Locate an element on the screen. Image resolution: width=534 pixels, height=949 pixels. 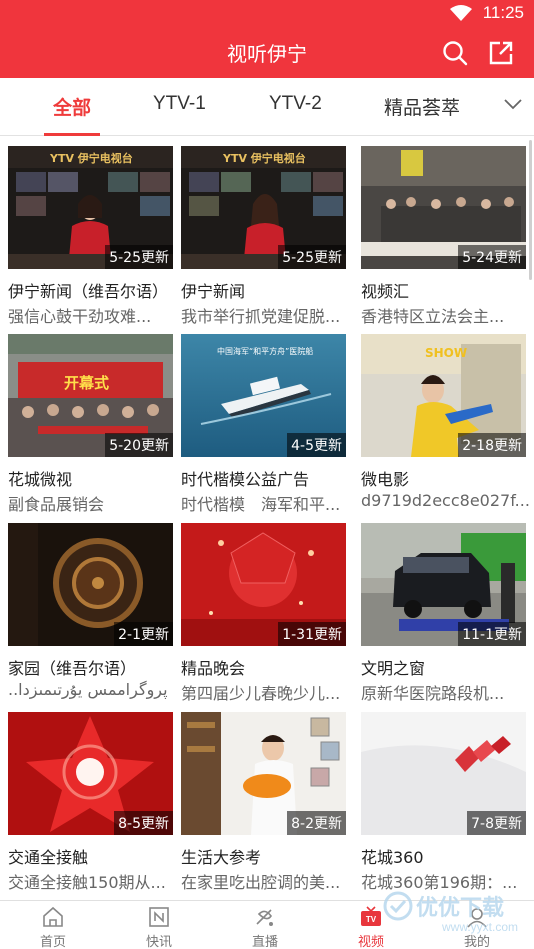
card-subtitle: 副食品展销会 is located at coordinates (56, 504).